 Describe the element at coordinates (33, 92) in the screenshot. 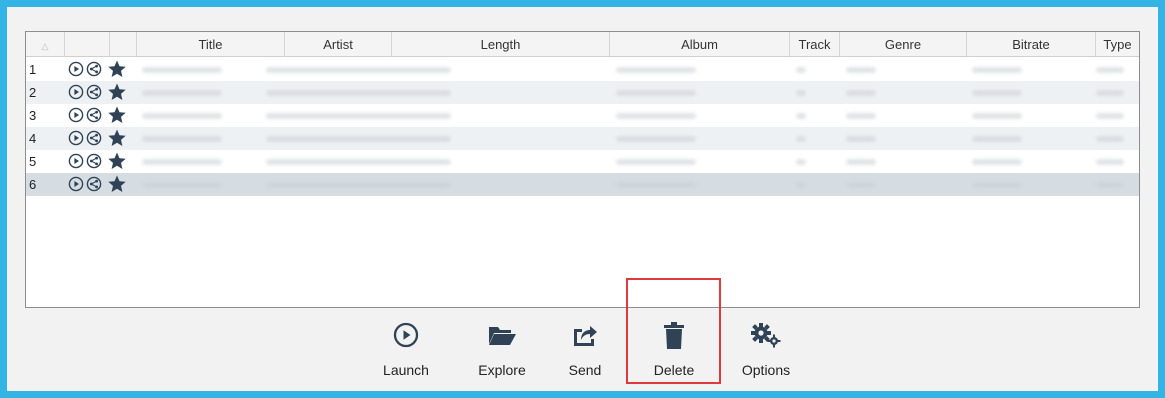

I see `row-number: 2` at that location.